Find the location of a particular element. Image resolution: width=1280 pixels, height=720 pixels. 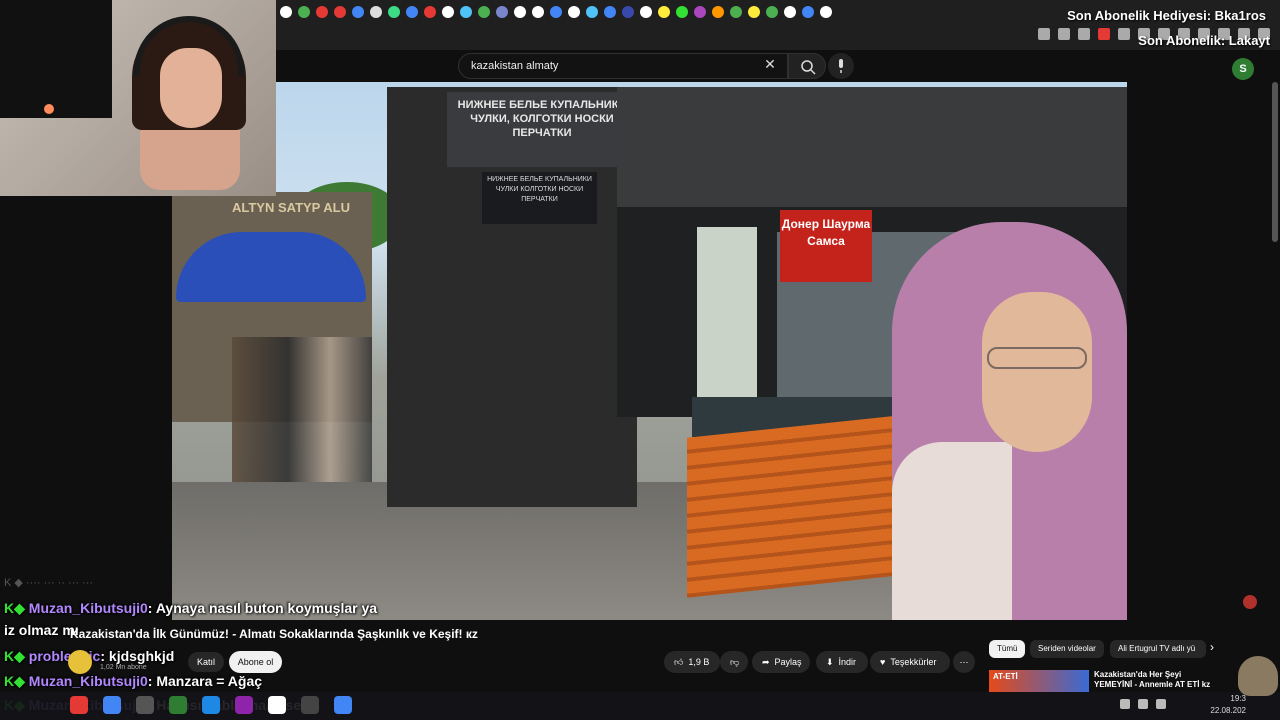

thumbs-down-icon: 👎︎ is located at coordinates (735, 662).